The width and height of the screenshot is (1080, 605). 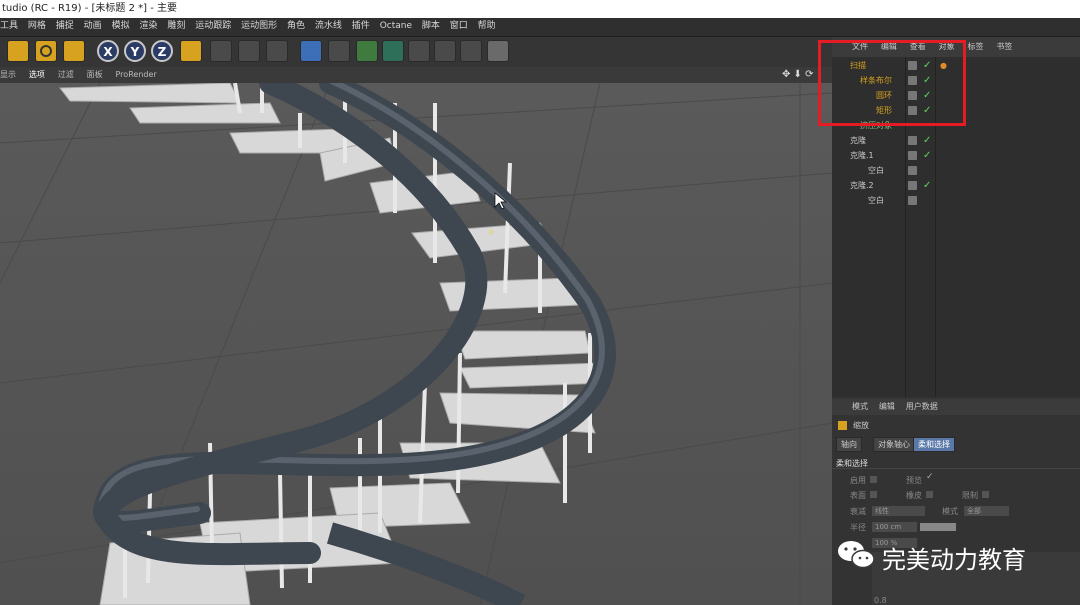 I want to click on floor-icon, so click(x=445, y=51).